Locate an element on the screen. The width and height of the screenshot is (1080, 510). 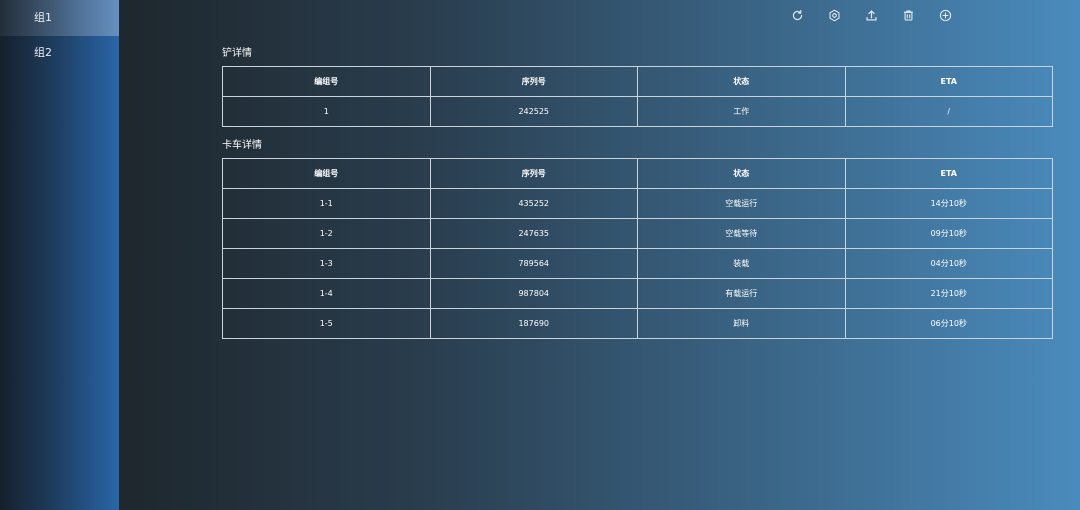
toolbar is located at coordinates (871, 15).